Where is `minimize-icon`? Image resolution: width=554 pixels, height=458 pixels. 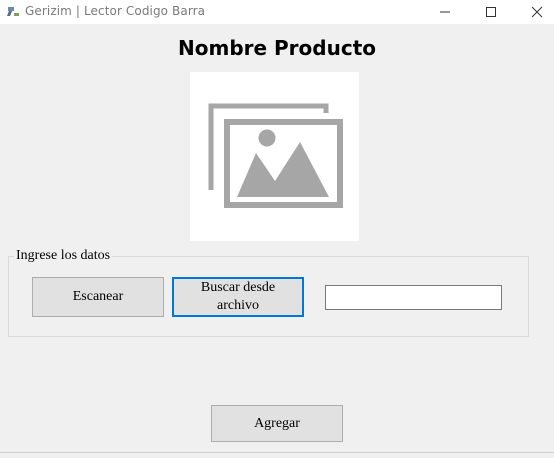
minimize-icon is located at coordinates (445, 12).